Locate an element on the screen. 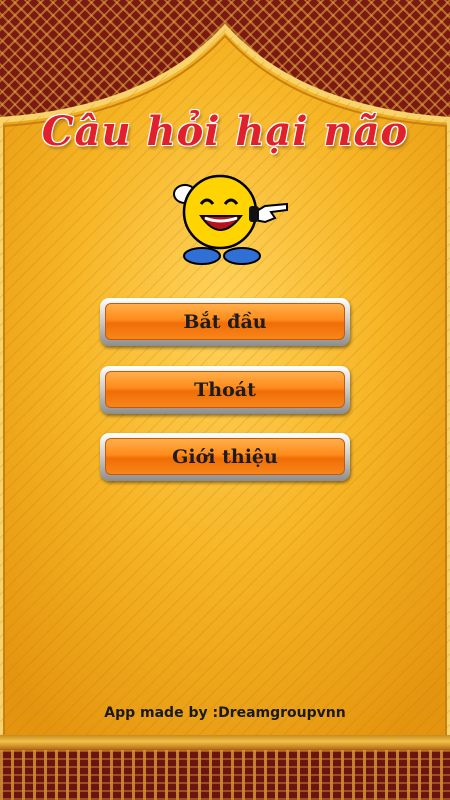 This screenshot has width=450, height=800. footer-credit: App made by :Dreamgroupvnn is located at coordinates (225, 713).